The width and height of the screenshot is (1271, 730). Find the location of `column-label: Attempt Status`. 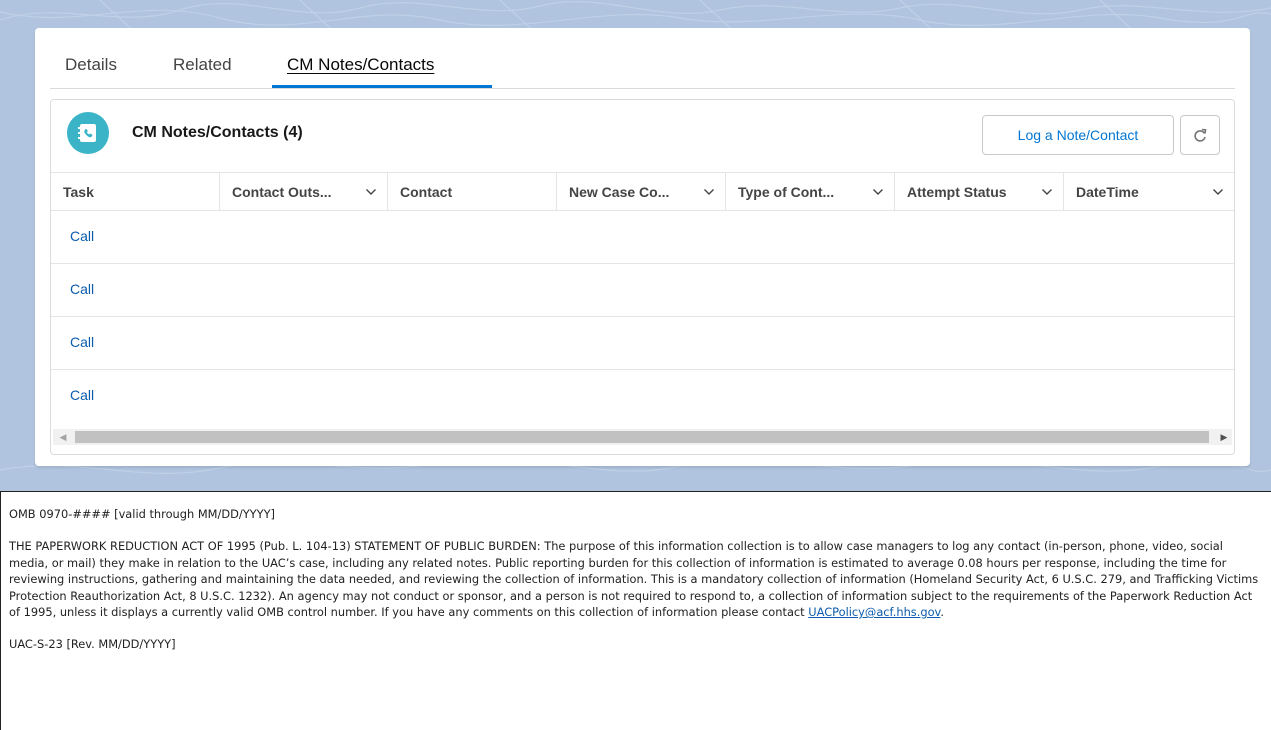

column-label: Attempt Status is located at coordinates (957, 192).